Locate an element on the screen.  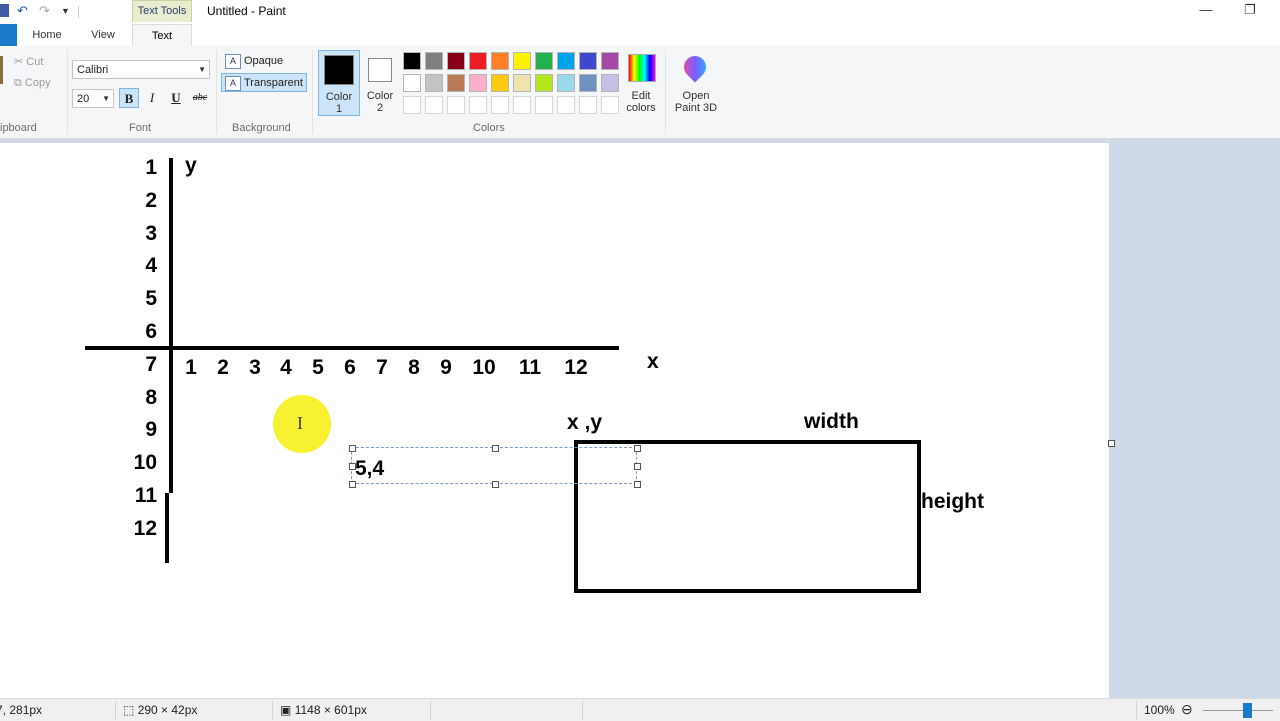
undo-icon: ↶ is located at coordinates (22, 11).